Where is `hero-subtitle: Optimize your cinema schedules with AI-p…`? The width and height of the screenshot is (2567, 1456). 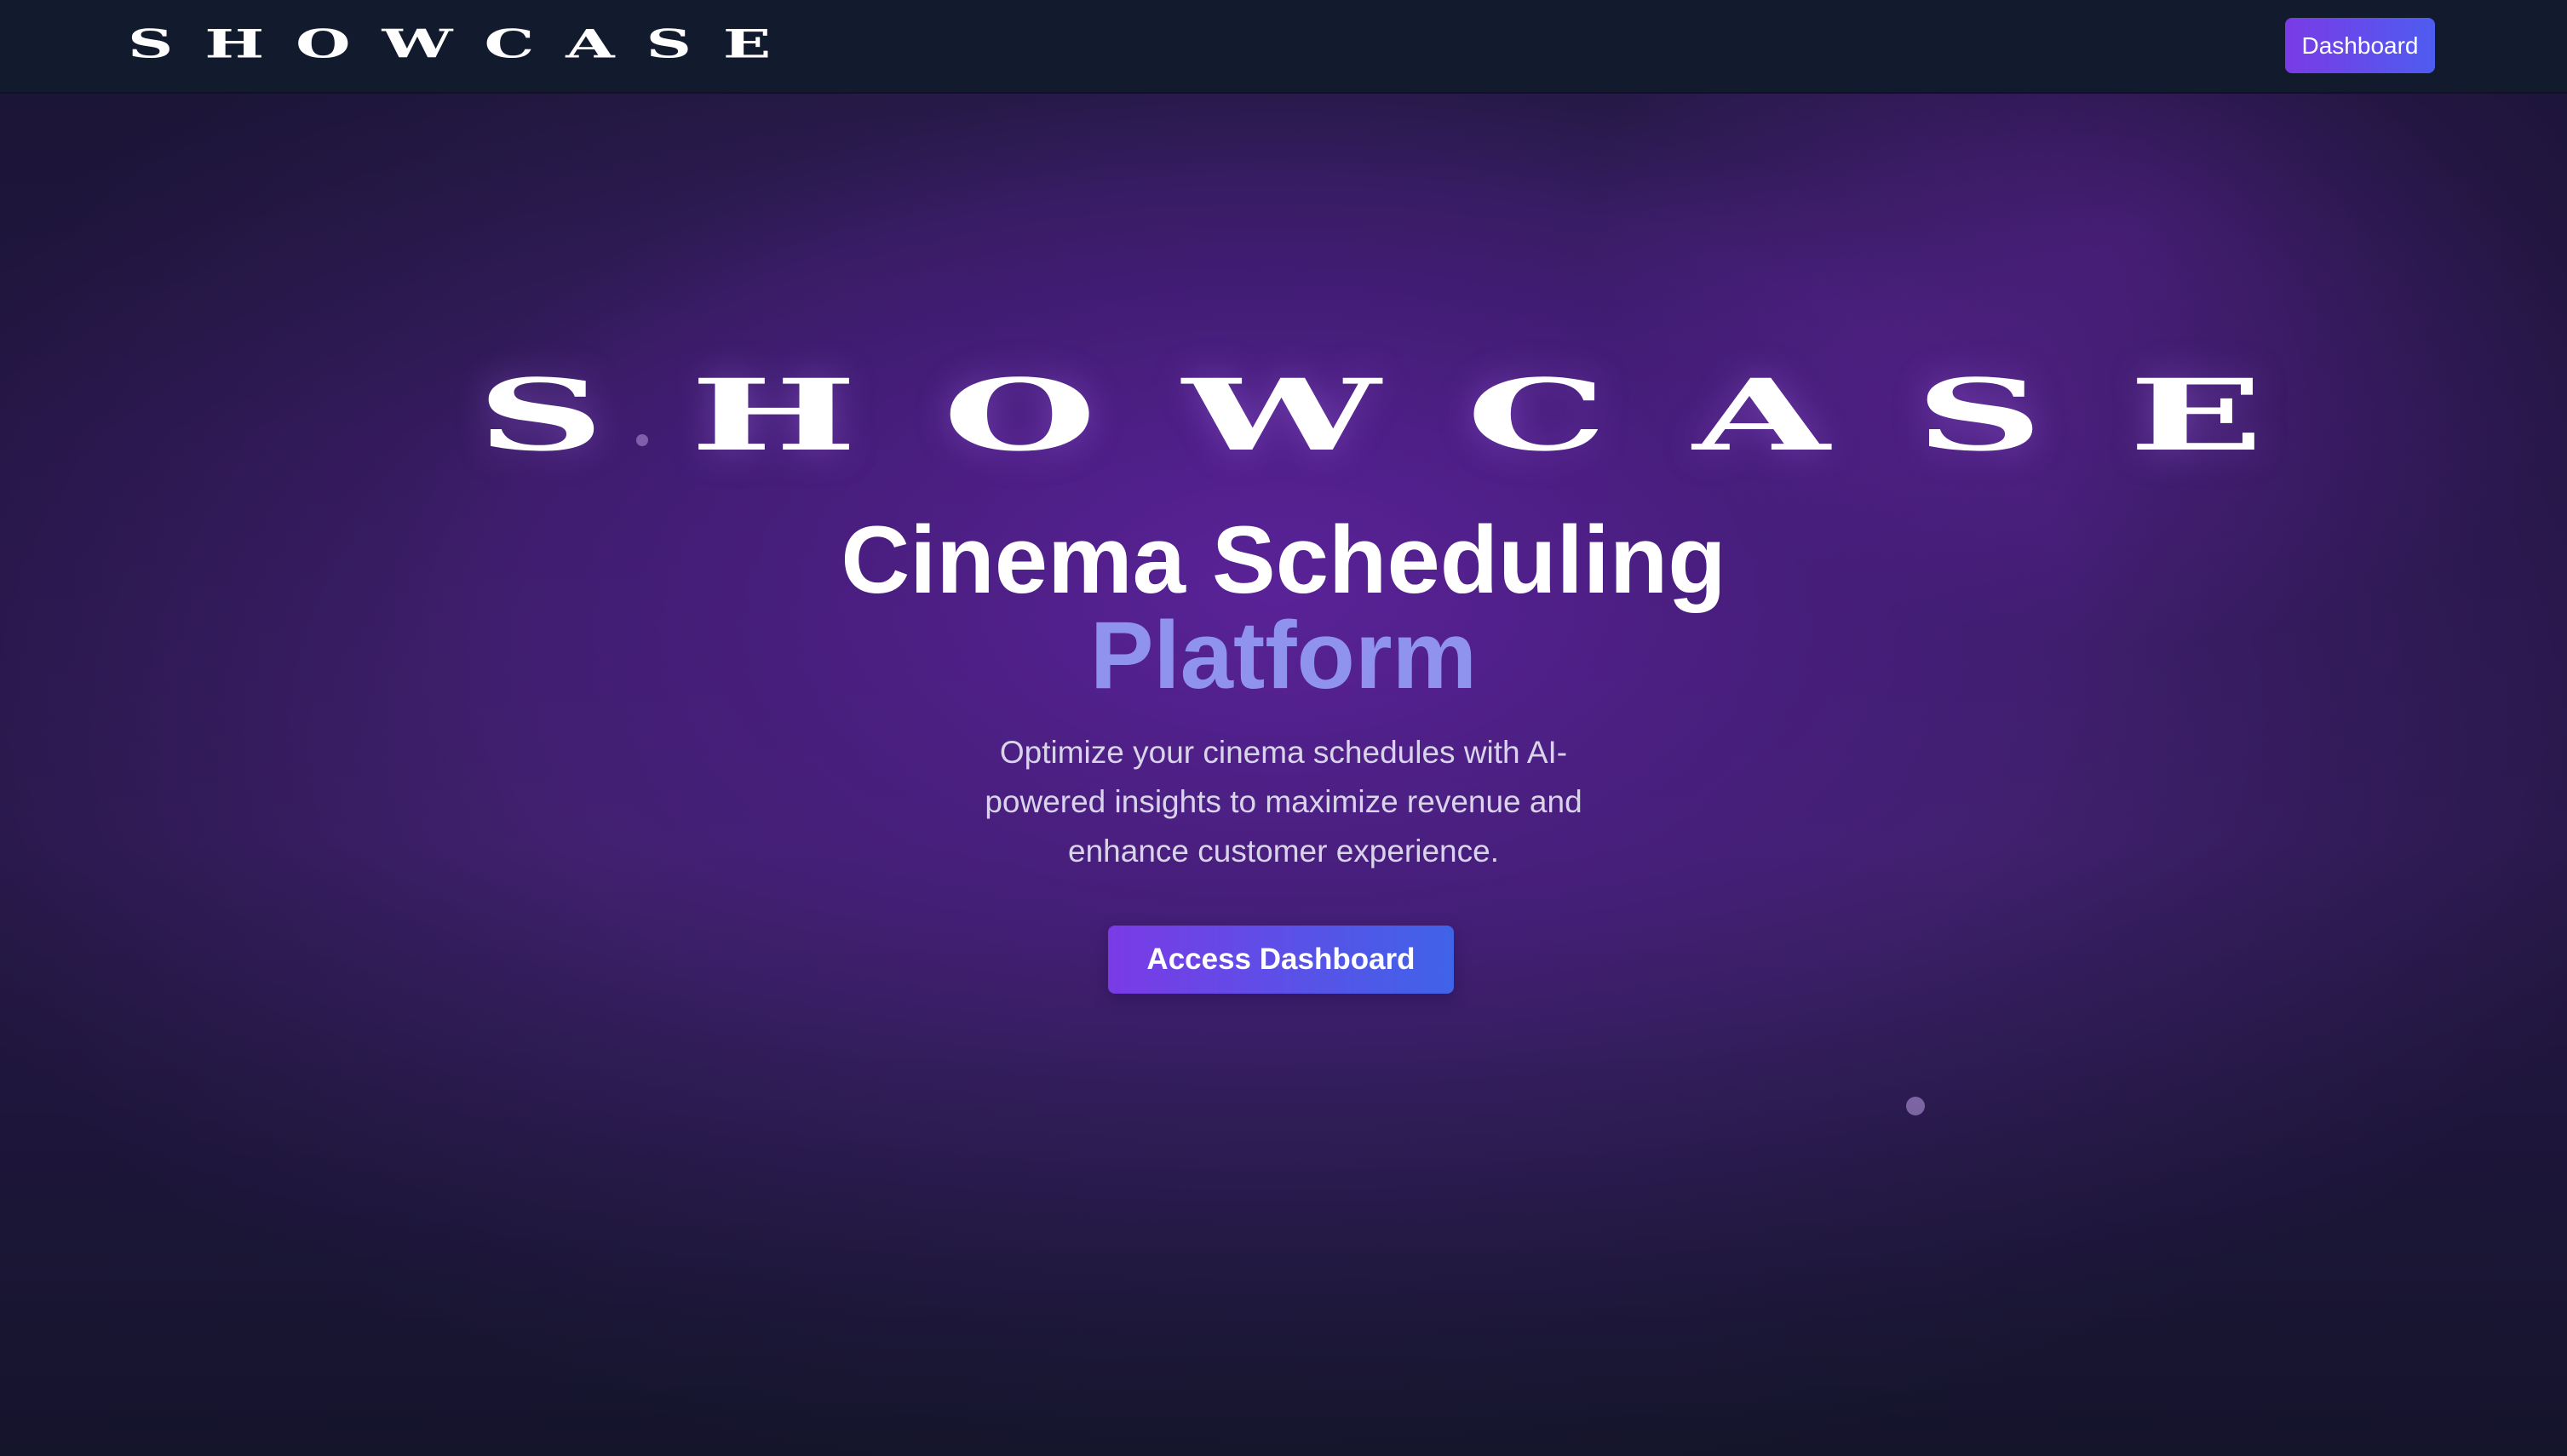
hero-subtitle: Optimize your cinema schedules with AI-p… is located at coordinates (1283, 802).